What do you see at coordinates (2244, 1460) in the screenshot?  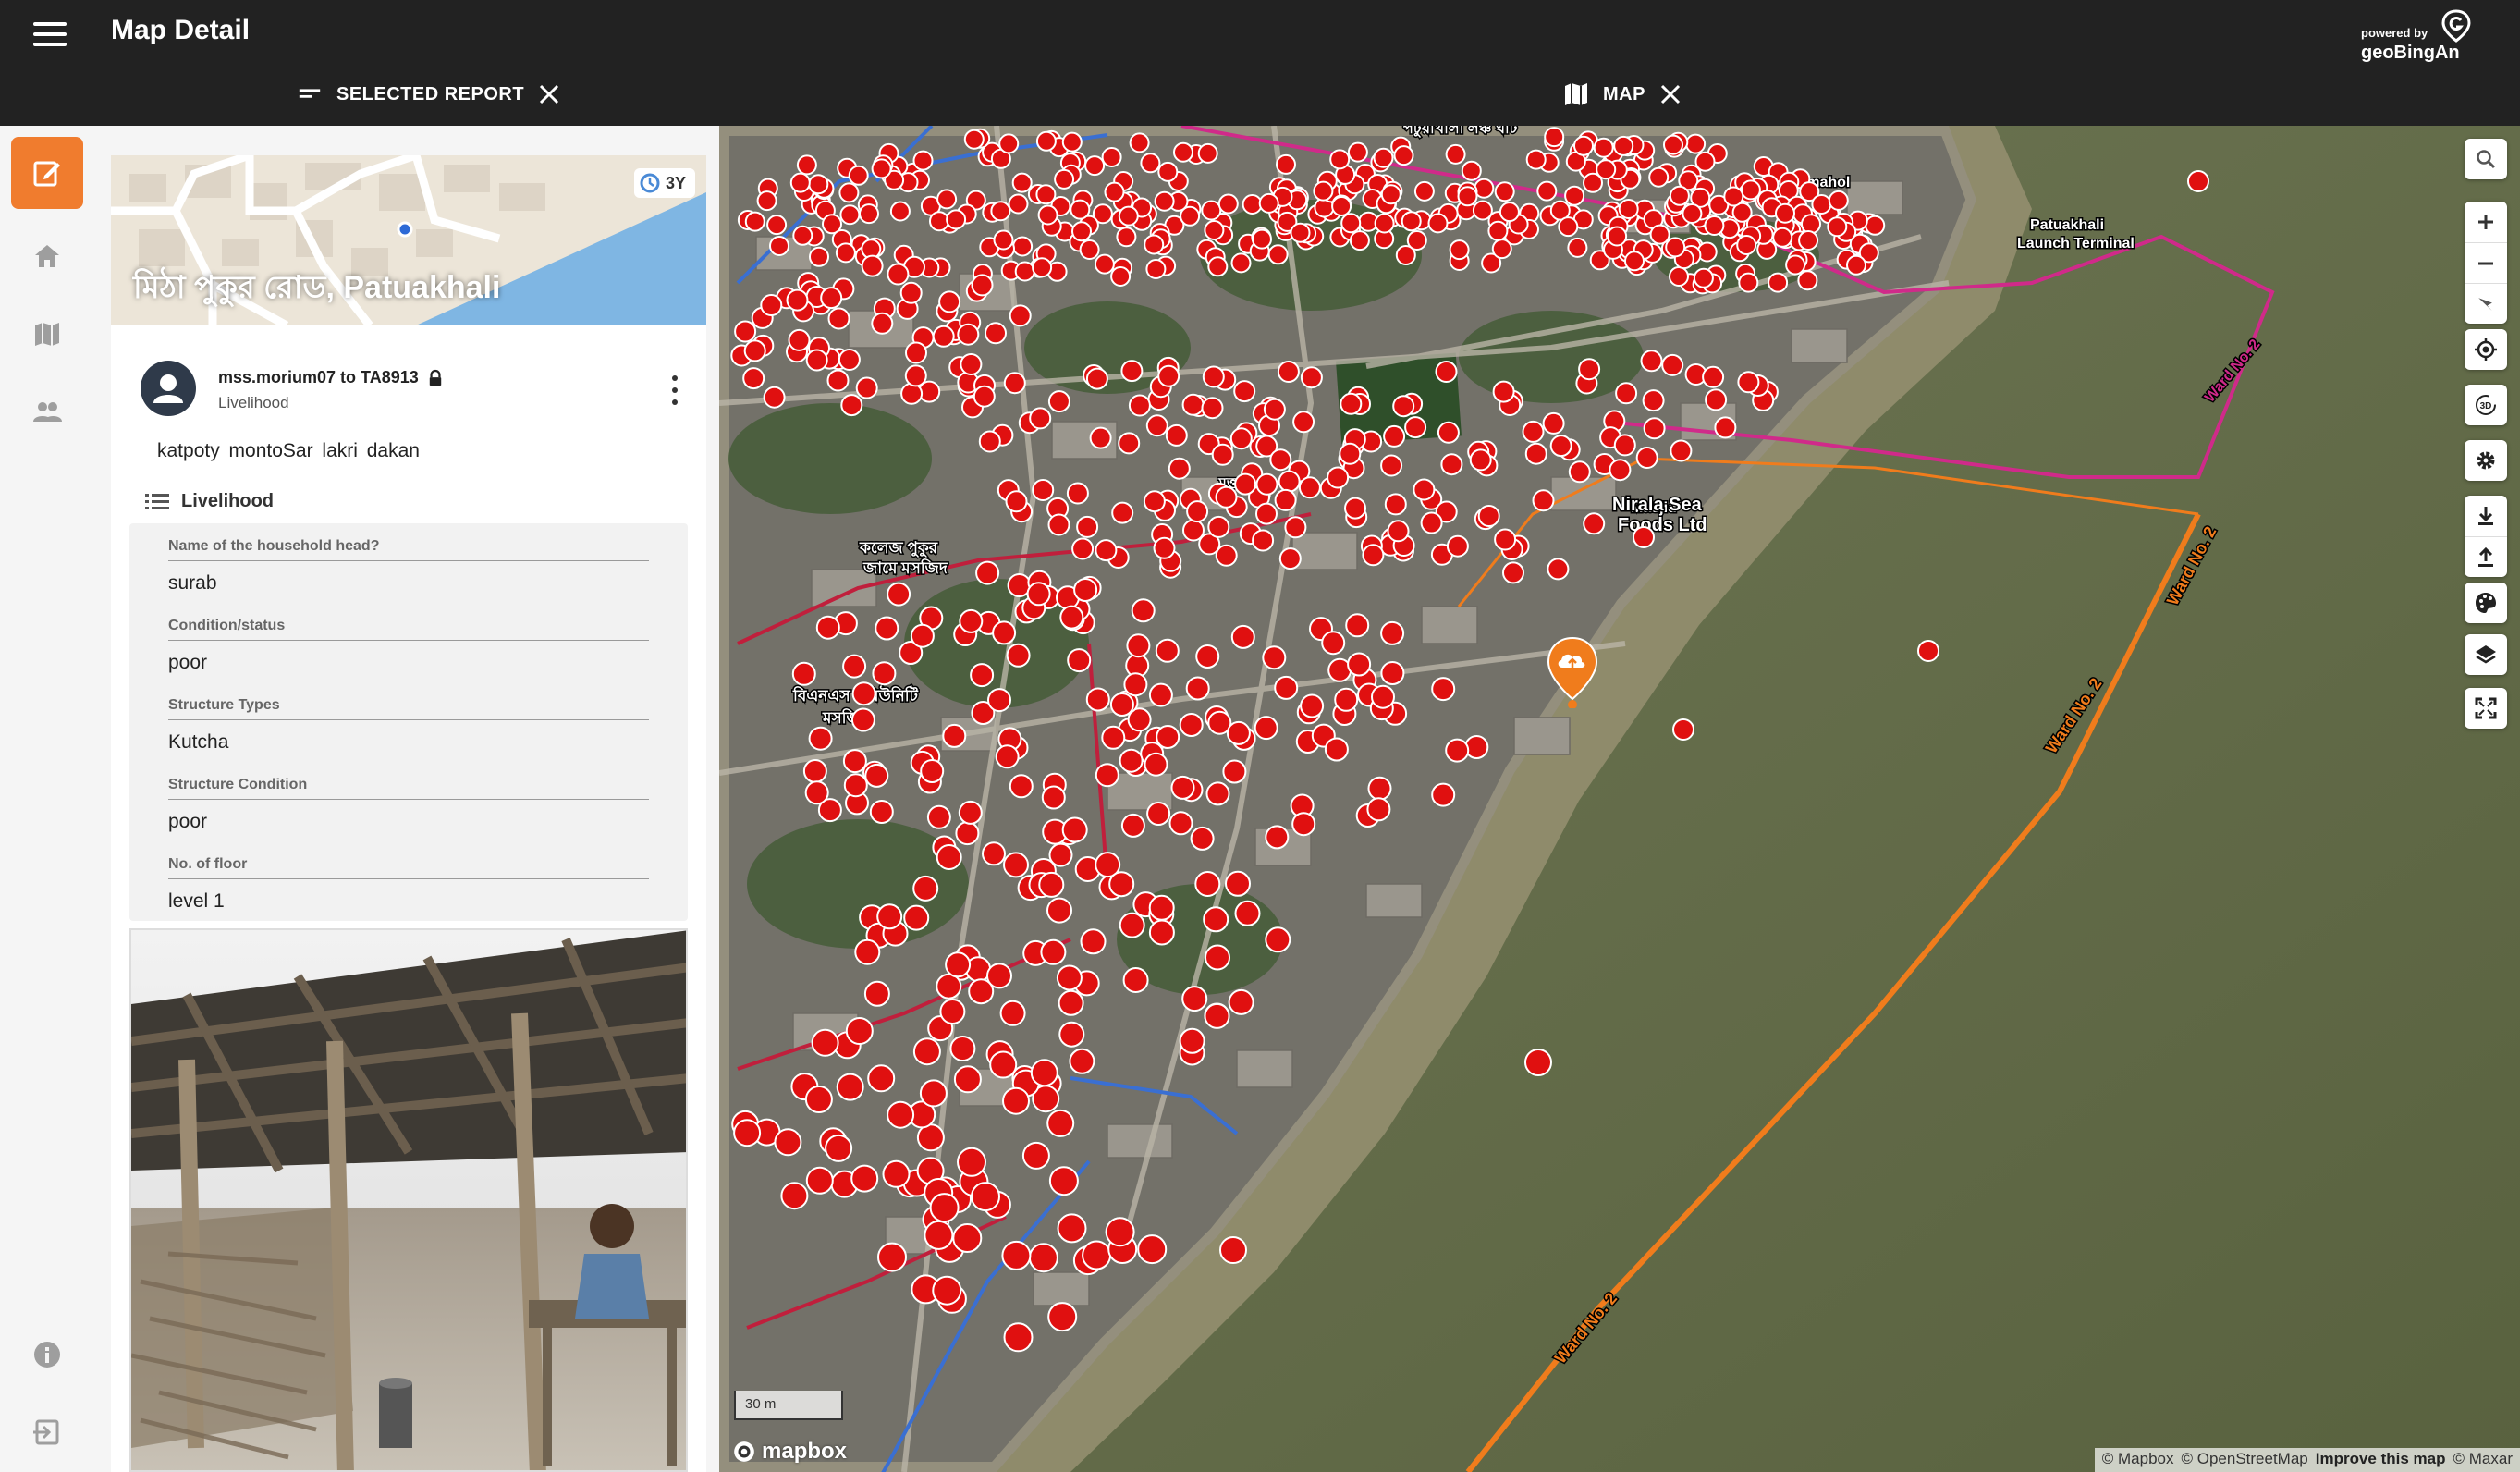 I see `attribution-osm: © OpenStreetMap` at bounding box center [2244, 1460].